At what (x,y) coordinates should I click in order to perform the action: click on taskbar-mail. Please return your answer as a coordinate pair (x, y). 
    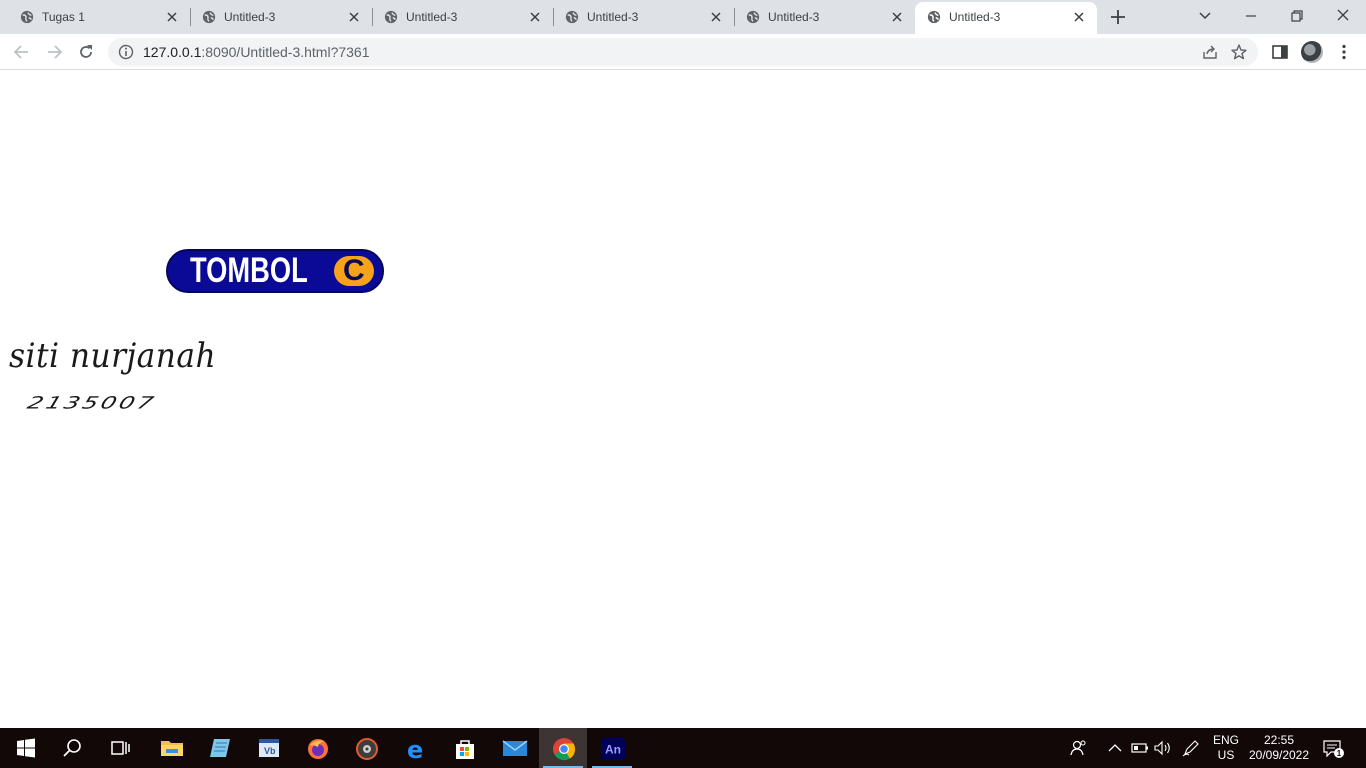
    Looking at the image, I should click on (513, 748).